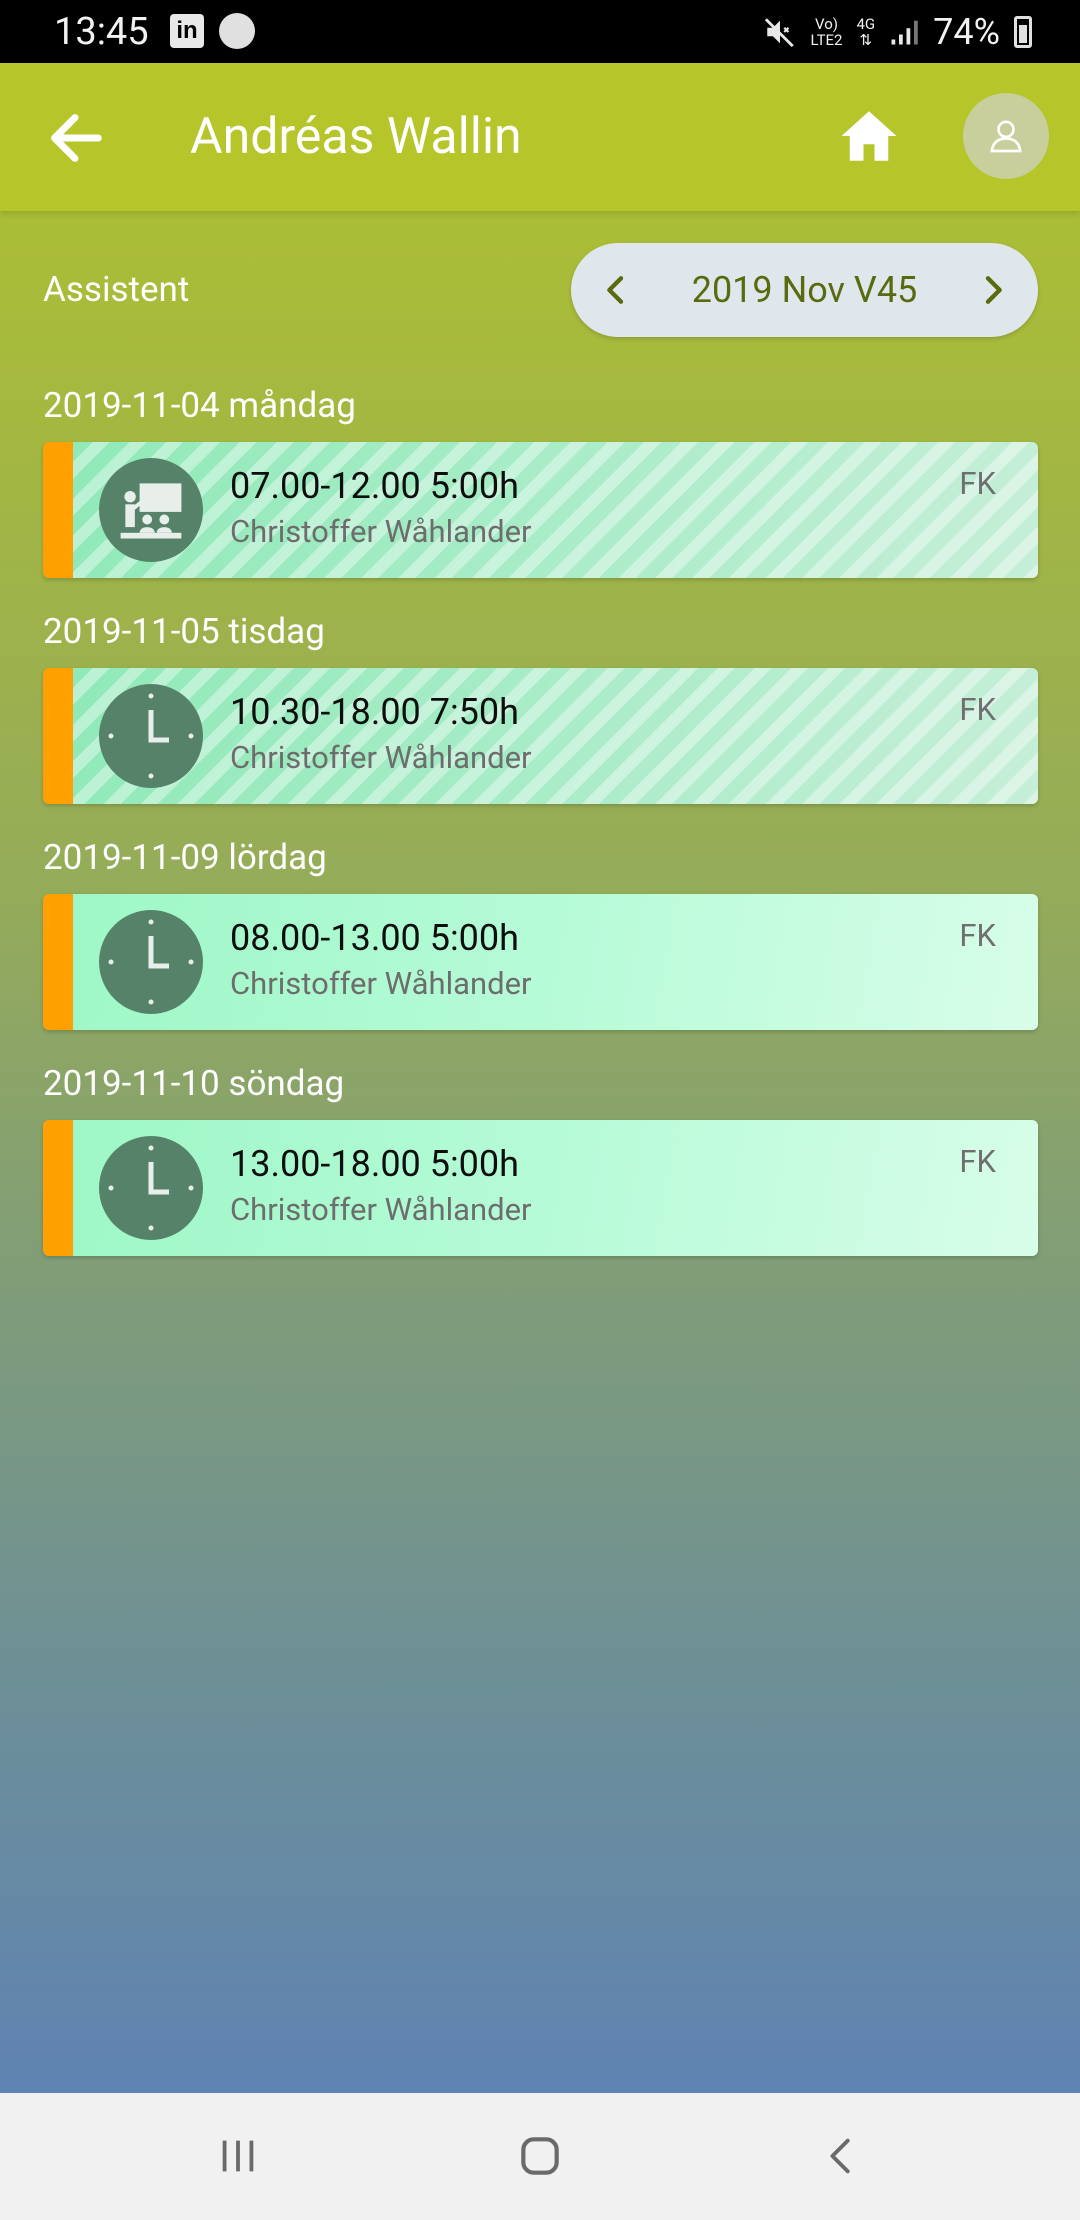 The image size is (1080, 2220). What do you see at coordinates (779, 33) in the screenshot?
I see `mute-icon` at bounding box center [779, 33].